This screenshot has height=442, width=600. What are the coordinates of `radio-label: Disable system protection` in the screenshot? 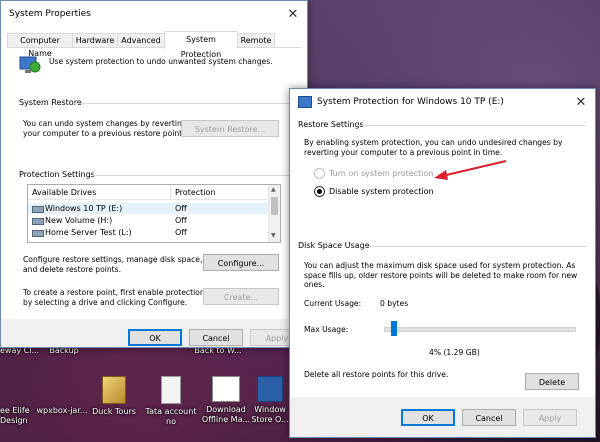 It's located at (381, 191).